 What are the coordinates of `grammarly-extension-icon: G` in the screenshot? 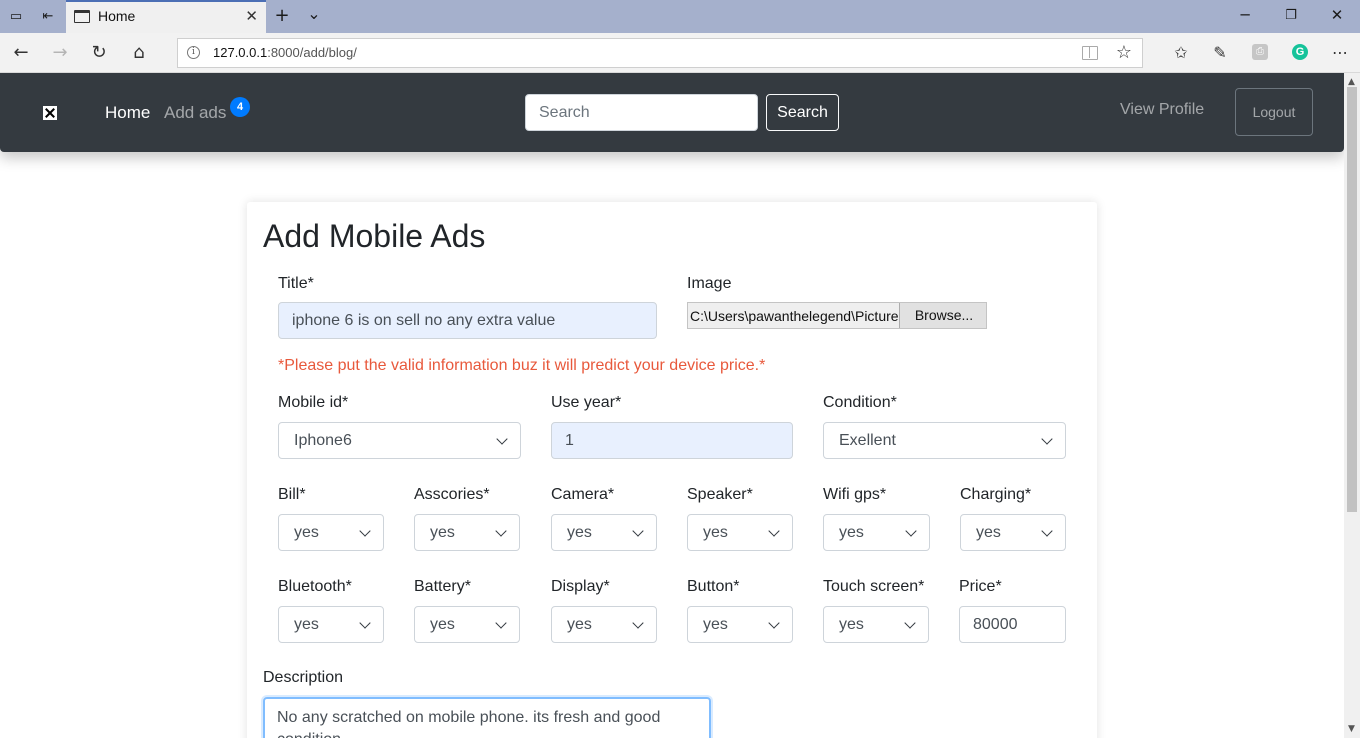 It's located at (1300, 52).